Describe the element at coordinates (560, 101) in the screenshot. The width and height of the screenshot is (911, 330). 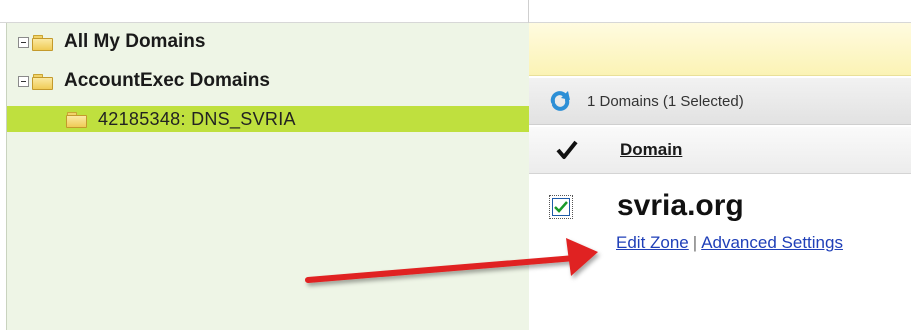
I see `refresh-icon` at that location.